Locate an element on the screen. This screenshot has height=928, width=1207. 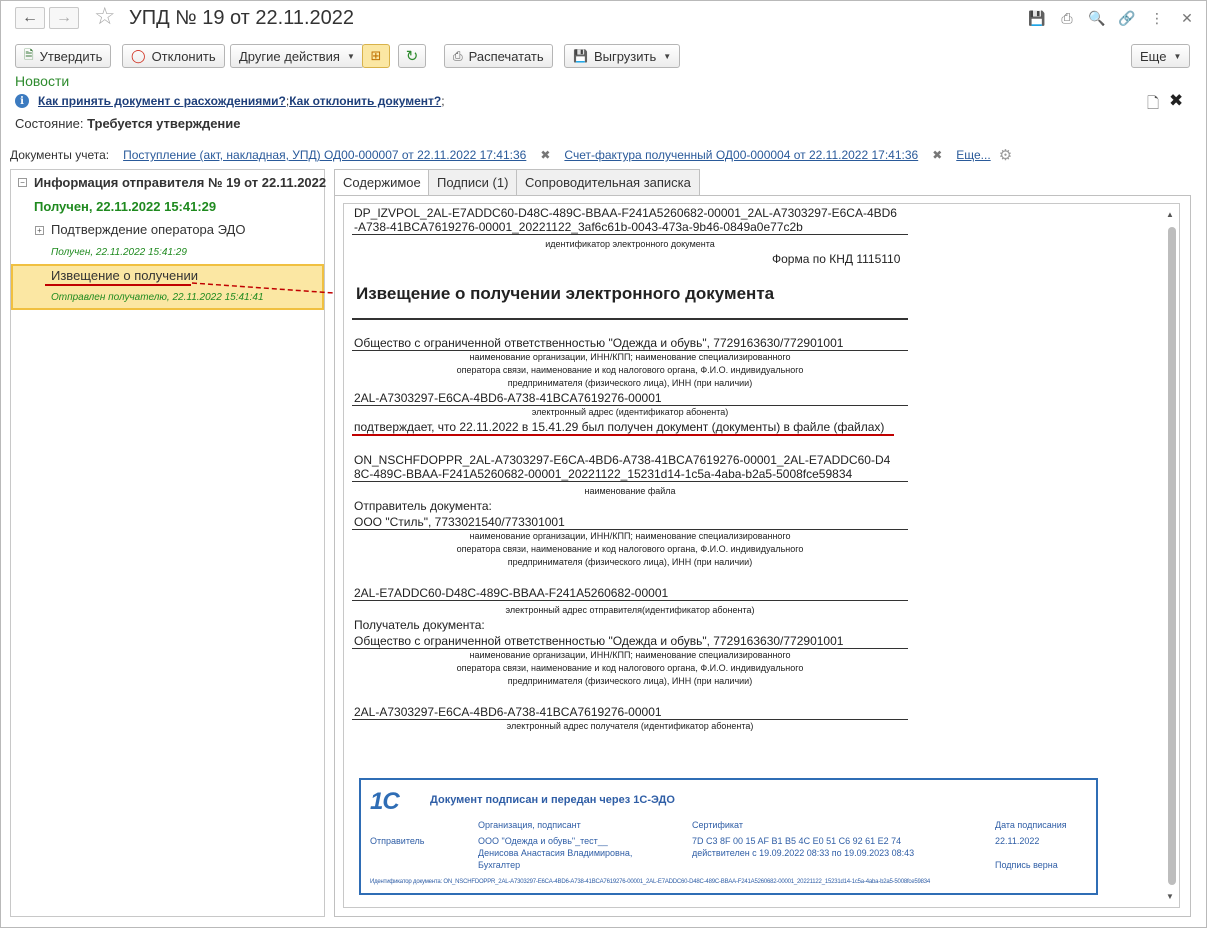
back-arrow-icon: ← is located at coordinates (30, 18).